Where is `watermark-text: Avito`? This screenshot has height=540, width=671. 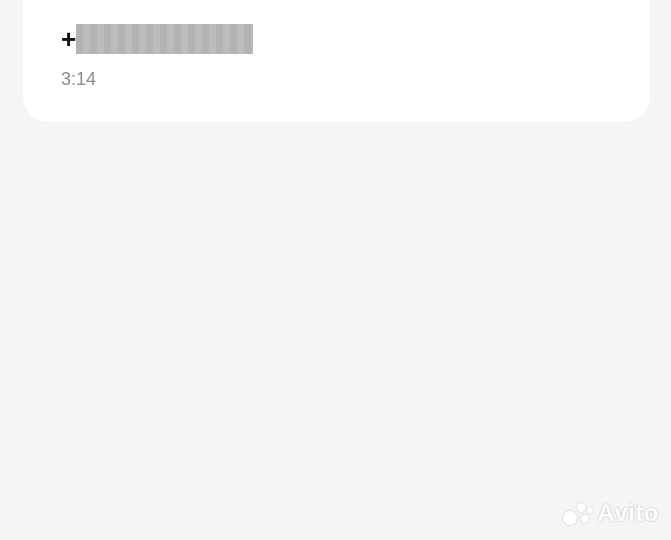
watermark-text: Avito is located at coordinates (628, 513).